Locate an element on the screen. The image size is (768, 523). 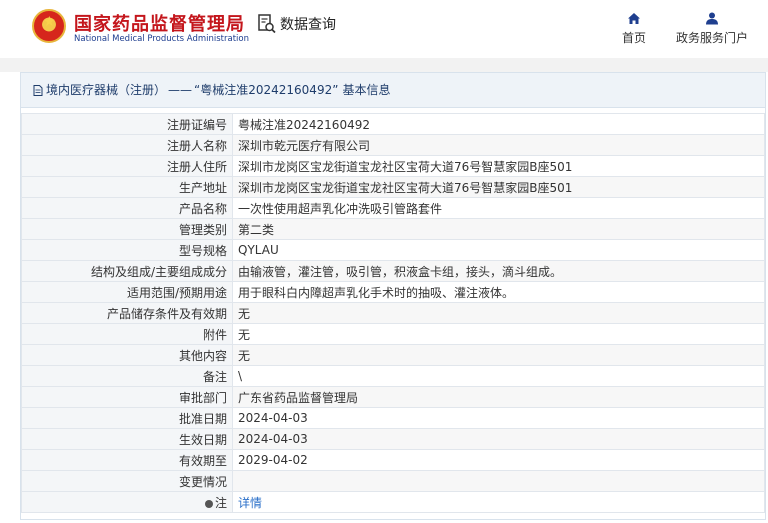
field-label: 产品名称 is located at coordinates (127, 208).